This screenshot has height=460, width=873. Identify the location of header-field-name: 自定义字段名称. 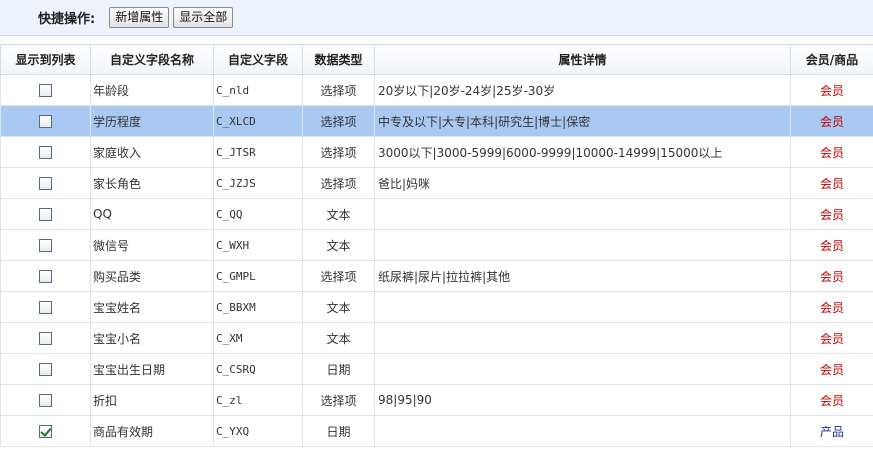
(152, 59).